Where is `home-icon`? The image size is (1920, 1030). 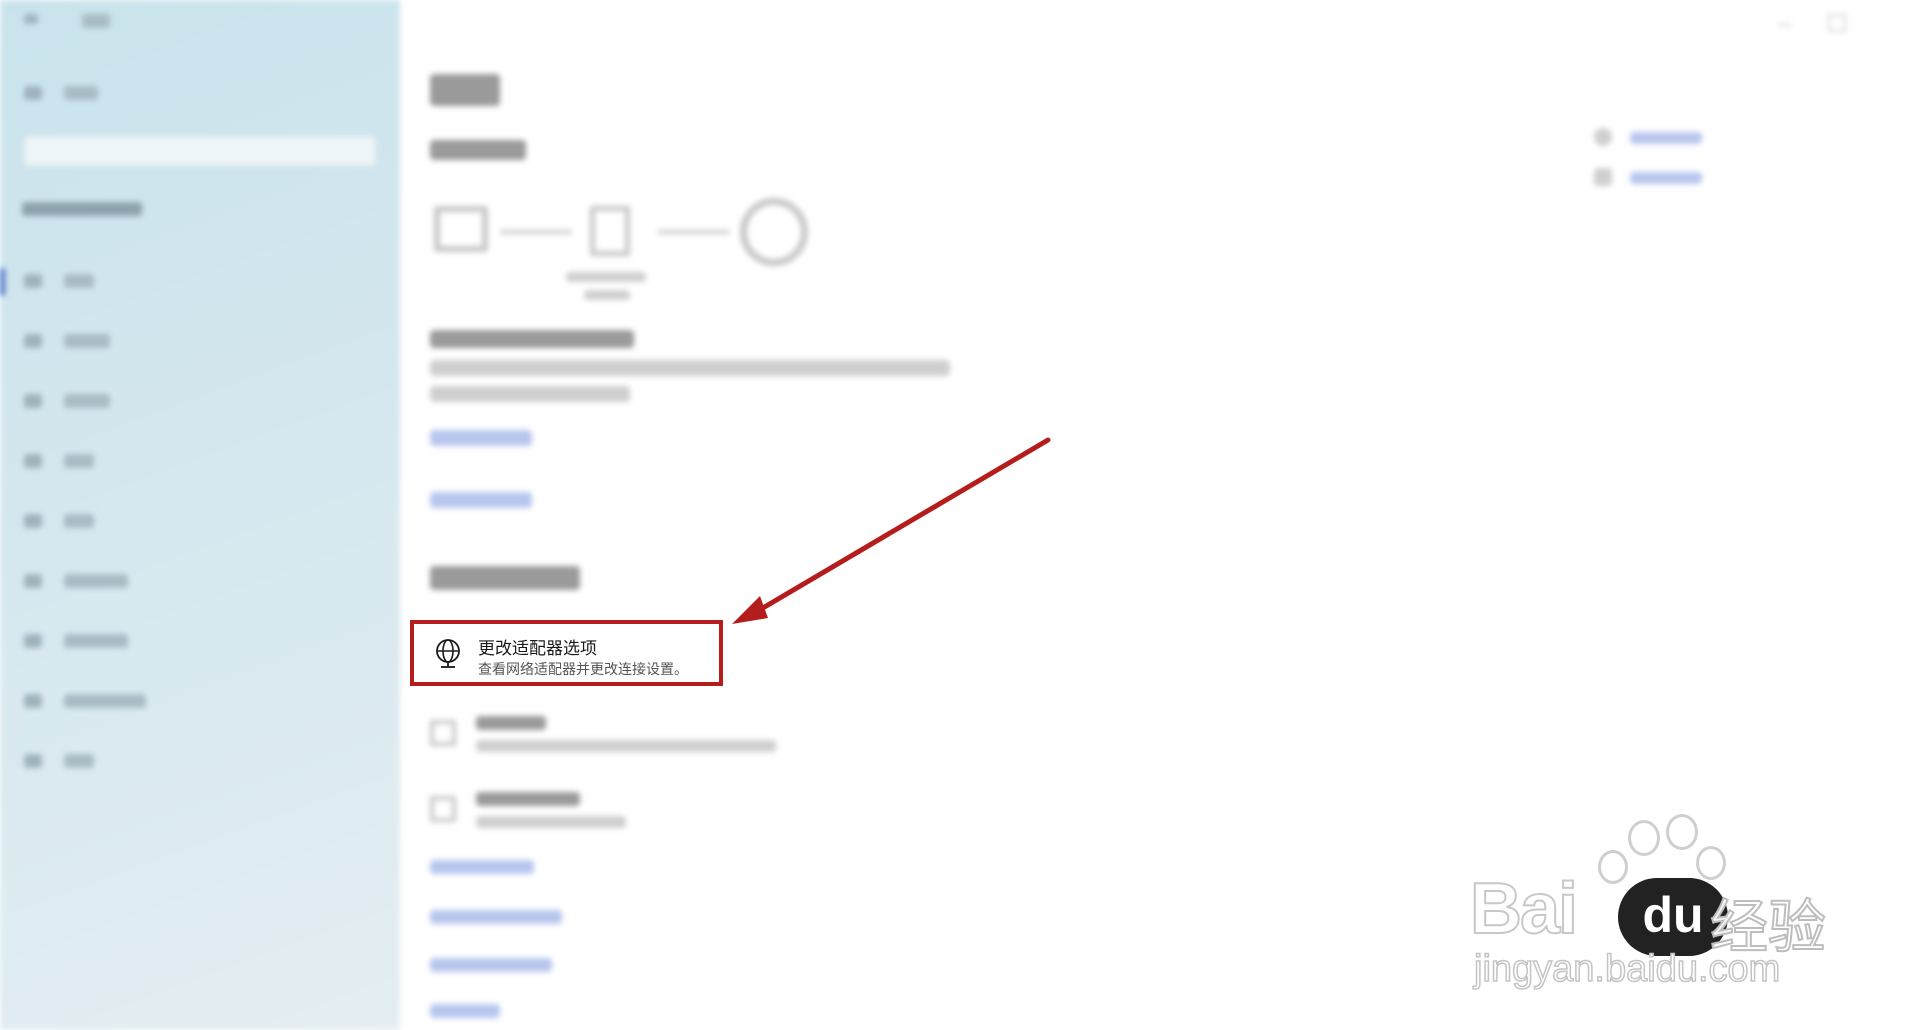
home-icon is located at coordinates (33, 93).